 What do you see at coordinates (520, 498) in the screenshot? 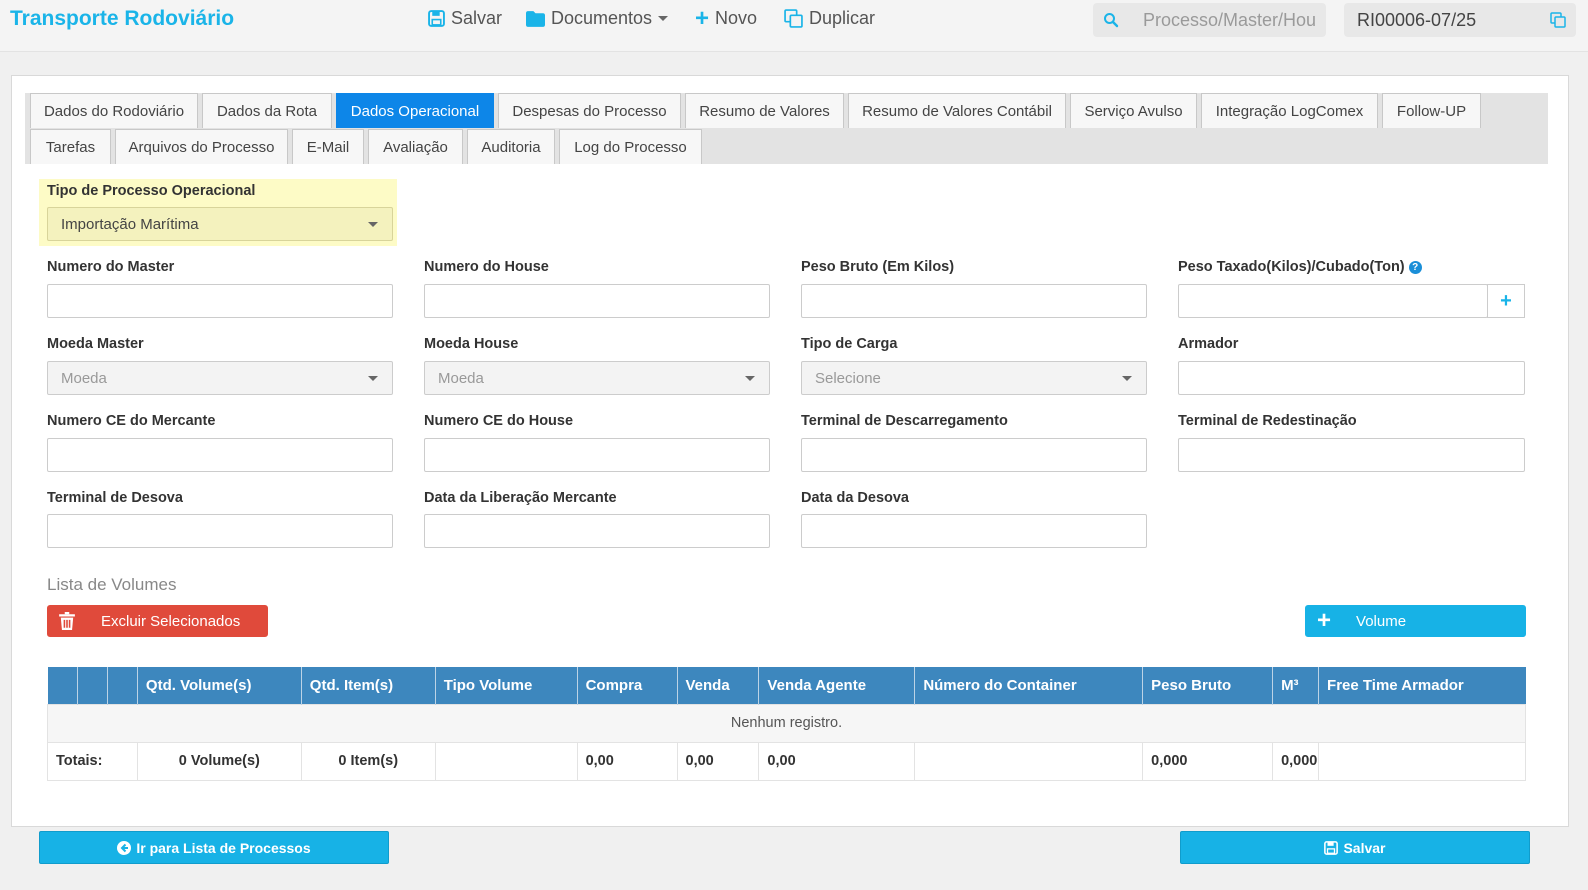
I see `data-liberacao-label: Data da Liberação Mercante` at bounding box center [520, 498].